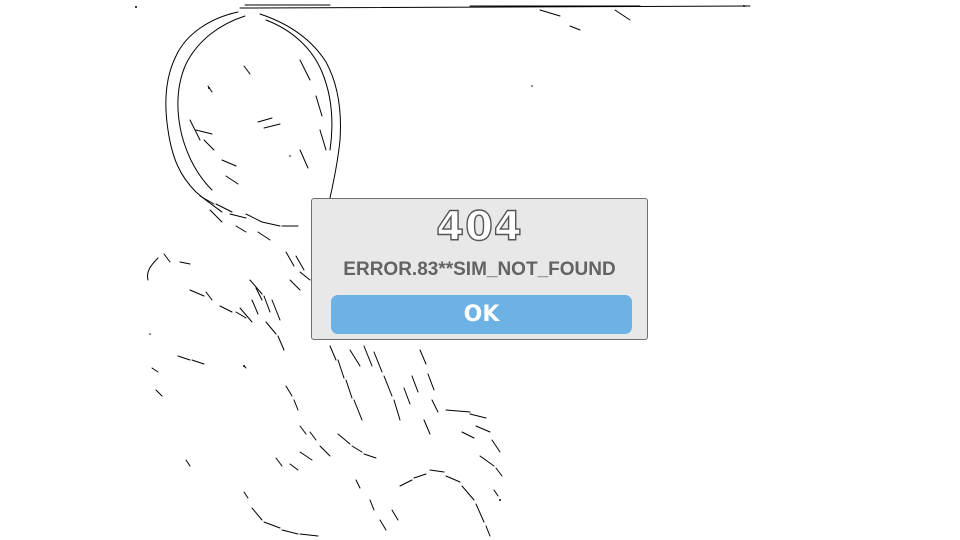  I want to click on top-dotted-band, so click(495, 17).